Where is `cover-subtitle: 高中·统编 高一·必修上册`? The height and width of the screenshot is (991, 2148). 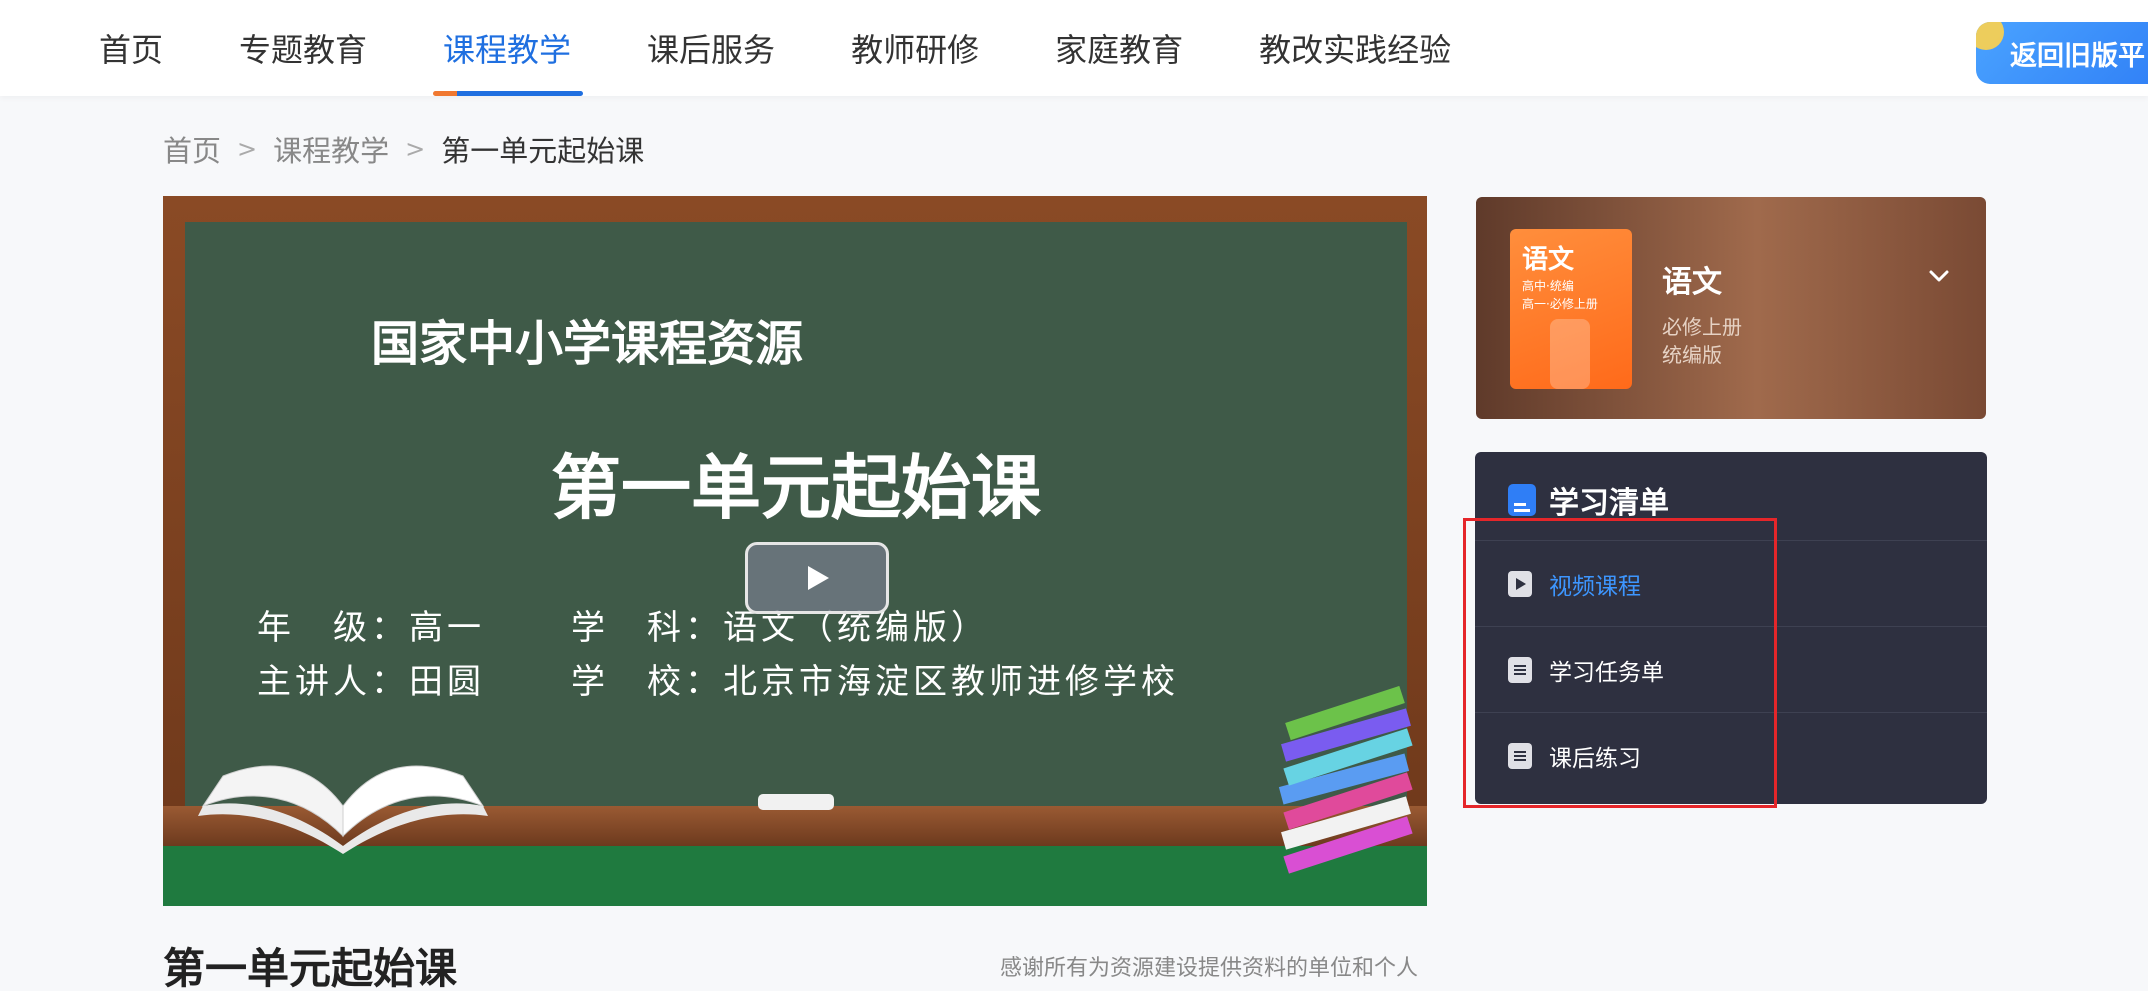
cover-subtitle: 高中·统编 高一·必修上册 is located at coordinates (1560, 295).